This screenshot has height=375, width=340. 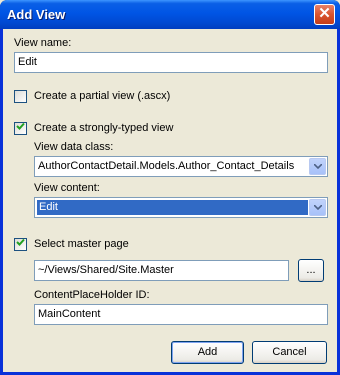 What do you see at coordinates (172, 207) in the screenshot?
I see `view-content-value: Edit` at bounding box center [172, 207].